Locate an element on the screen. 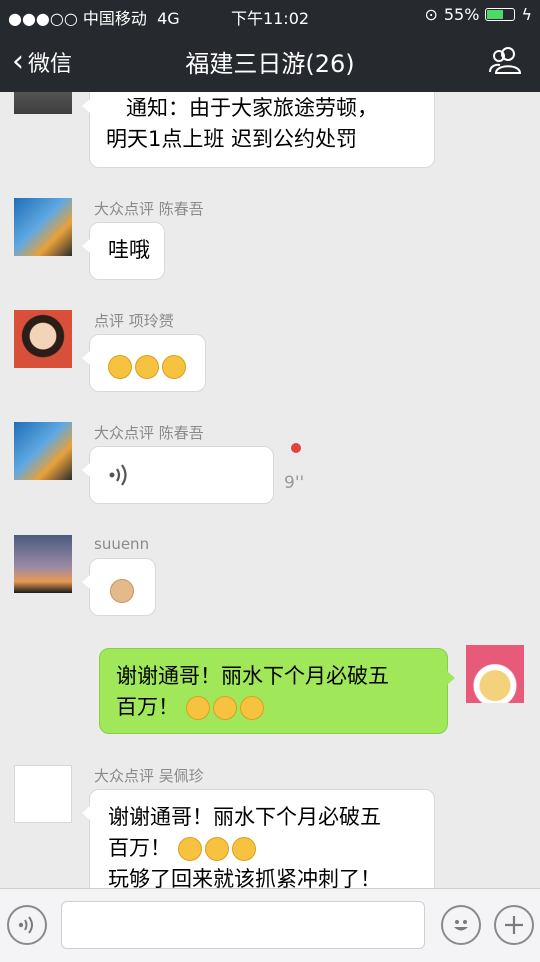 This screenshot has height=962, width=540. ok-hand-emoji is located at coordinates (122, 591).